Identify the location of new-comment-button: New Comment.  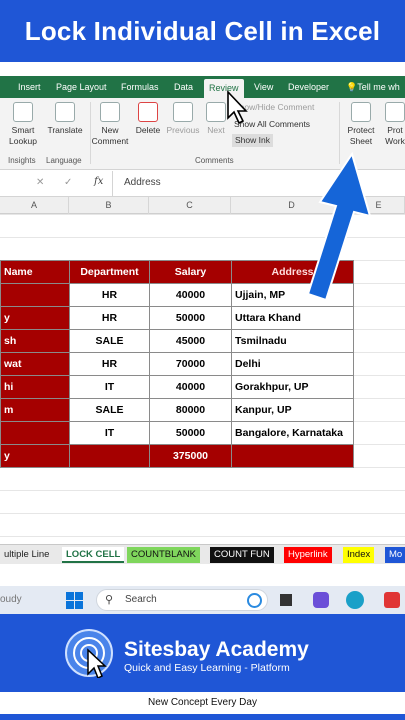
(110, 124).